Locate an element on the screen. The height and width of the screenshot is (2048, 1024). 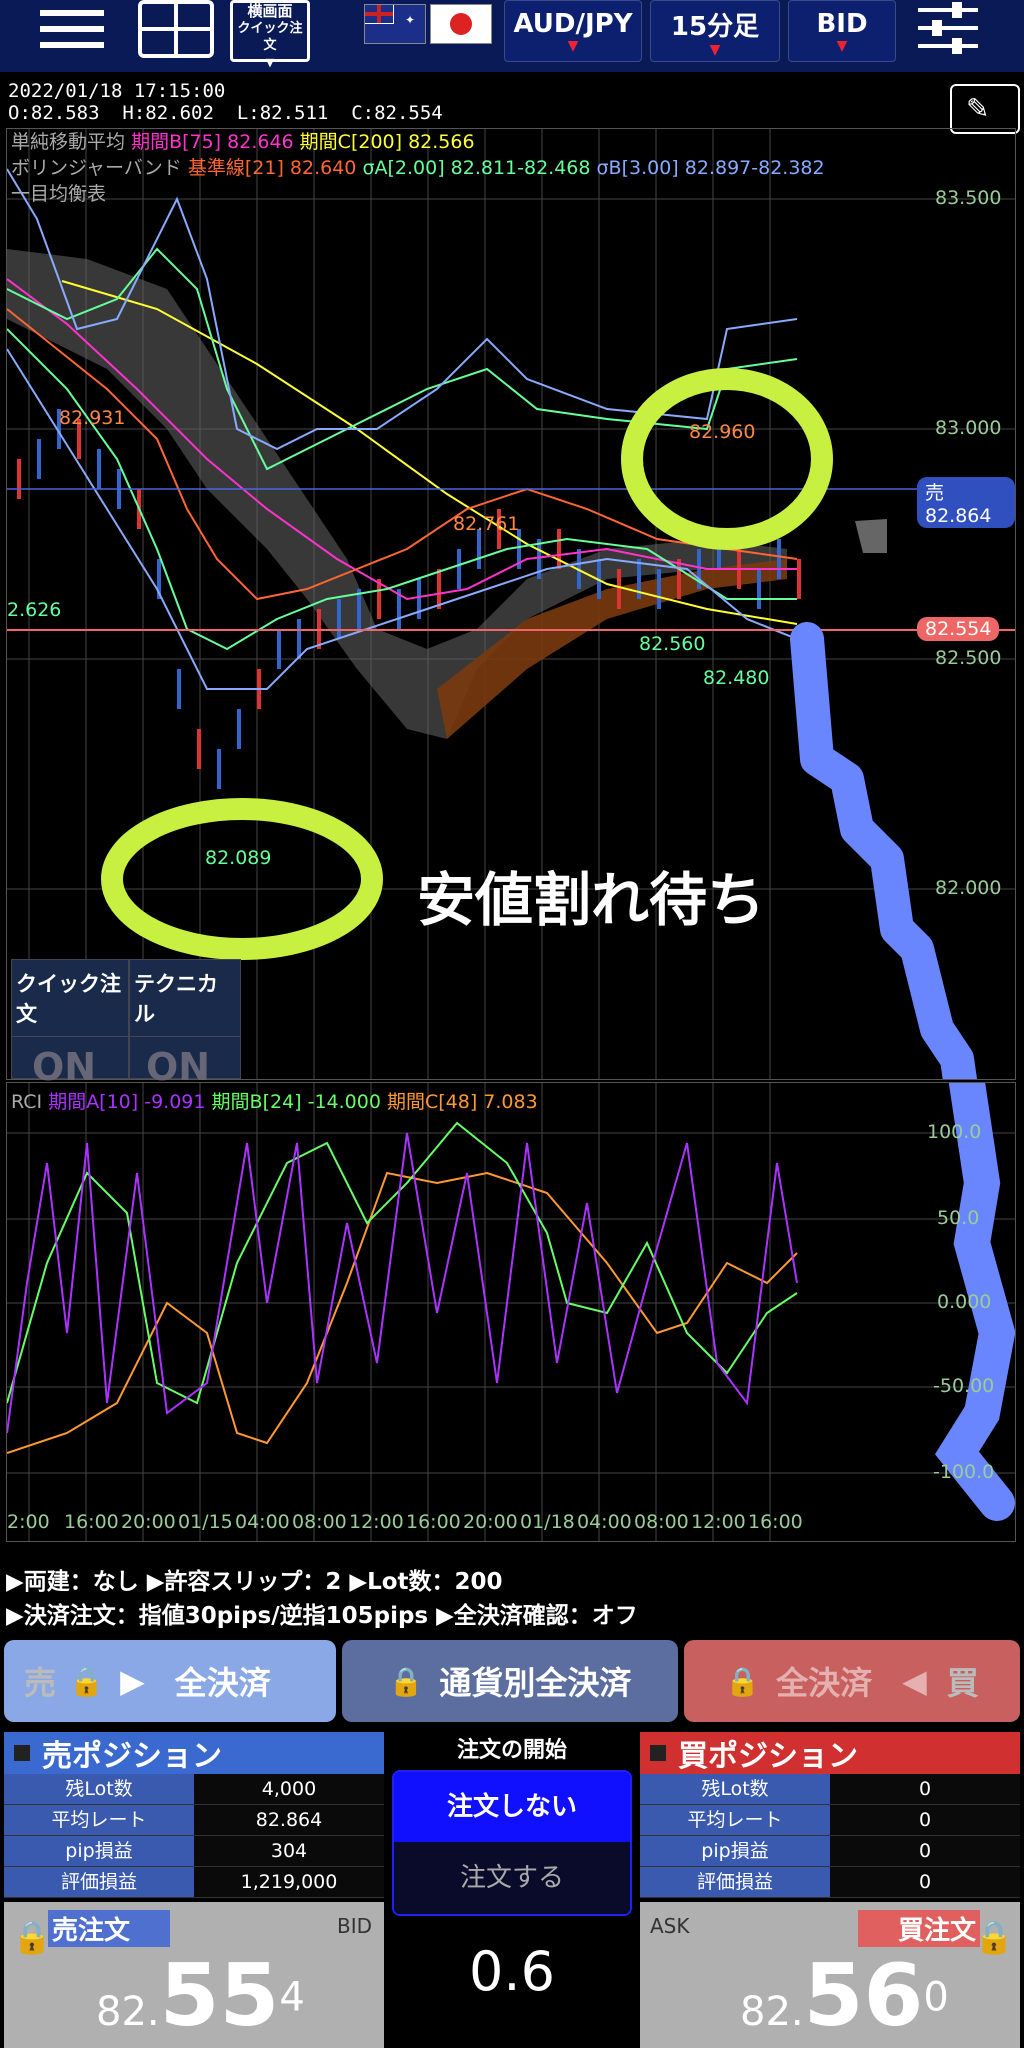
position-row: pip損益 304 is located at coordinates (194, 1851).